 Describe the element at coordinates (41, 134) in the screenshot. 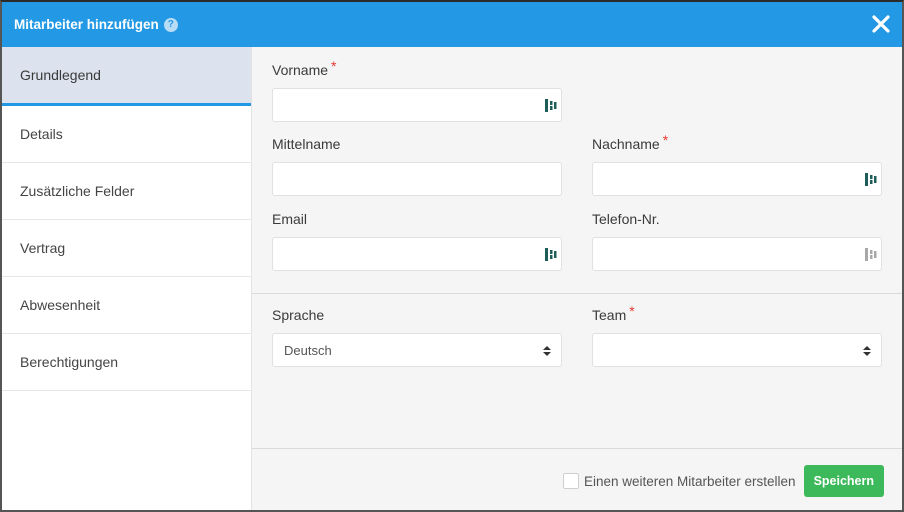

I see `sidebar-item-label: Details` at that location.